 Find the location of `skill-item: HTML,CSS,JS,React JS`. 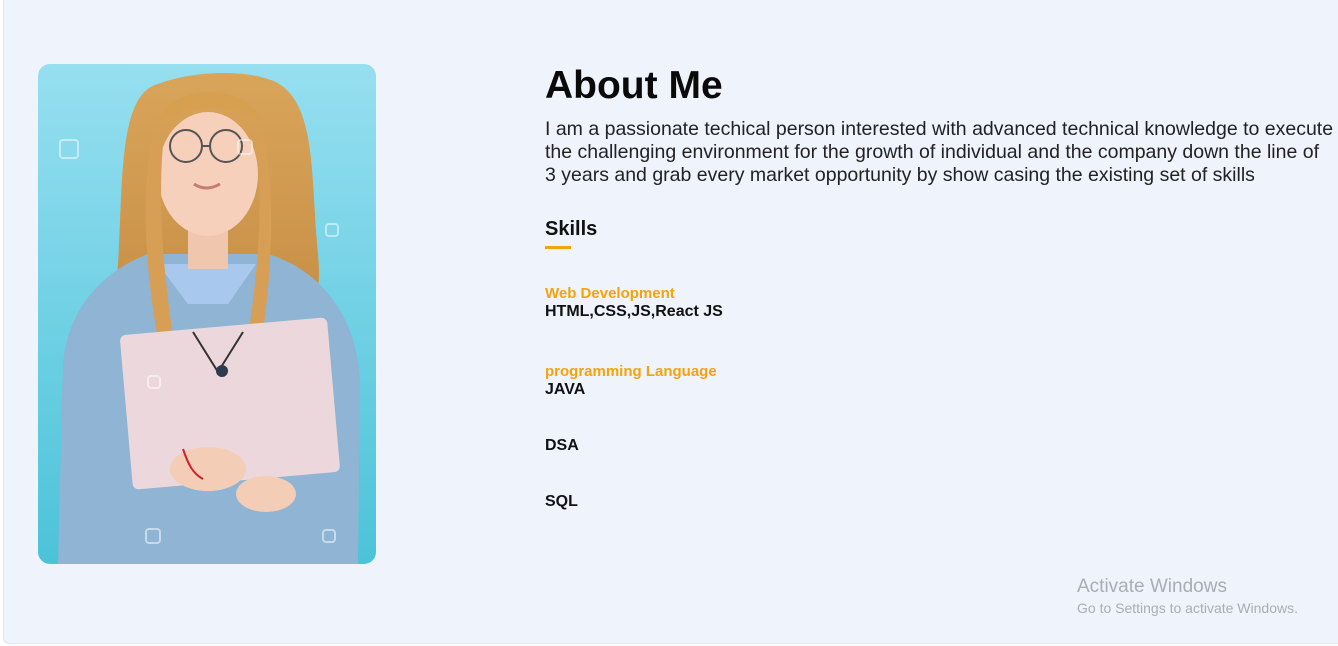

skill-item: HTML,CSS,JS,React JS is located at coordinates (634, 311).